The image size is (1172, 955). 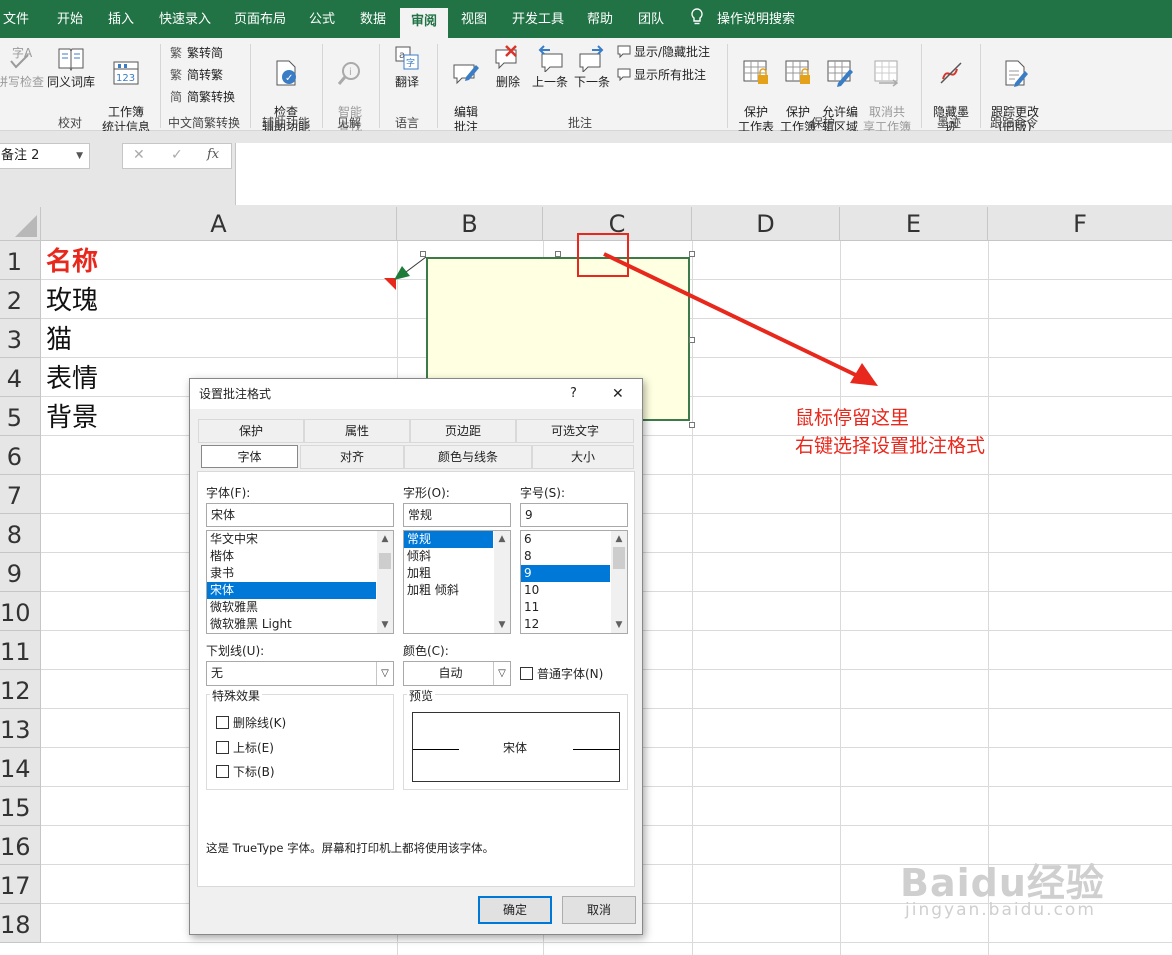 I want to click on tab-font: 字体, so click(x=249, y=456).